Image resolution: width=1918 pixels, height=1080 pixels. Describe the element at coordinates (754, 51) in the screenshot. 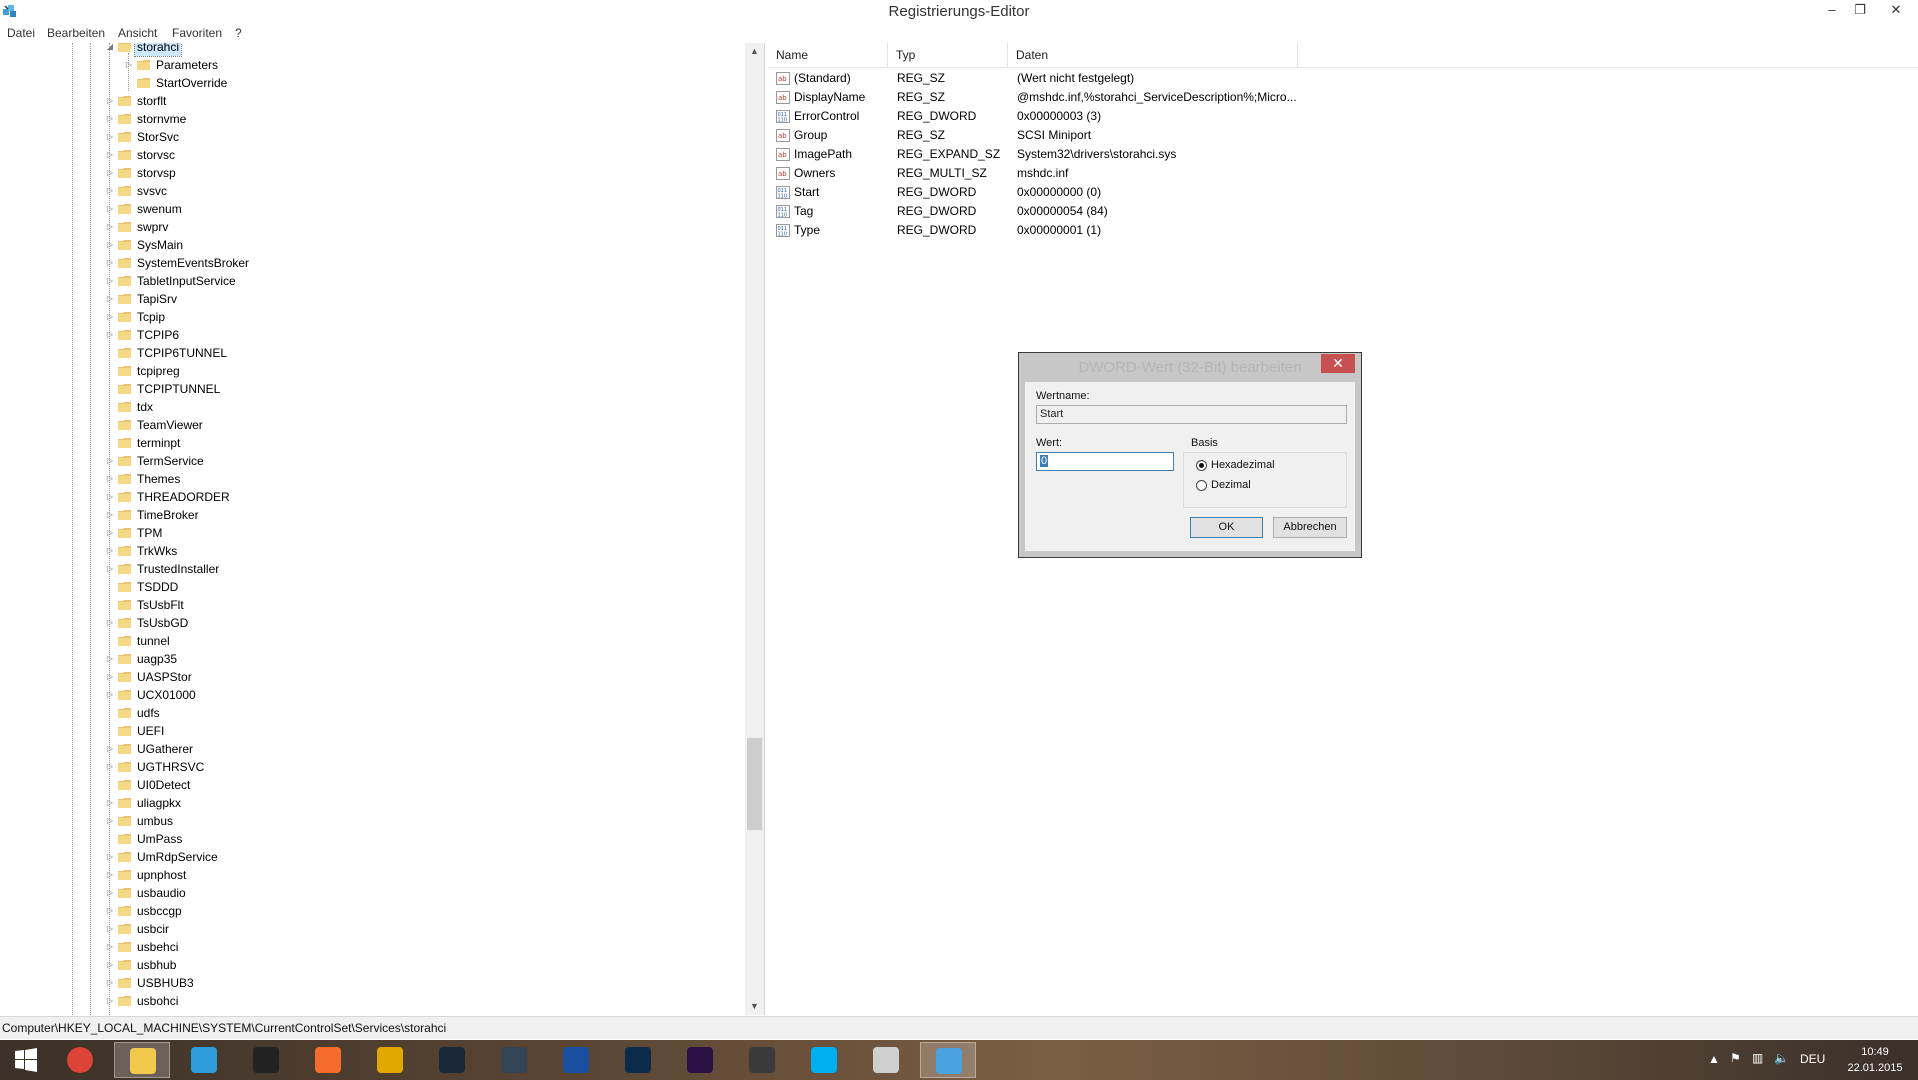

I see `scroll-up-arrow-icon: ▲` at that location.